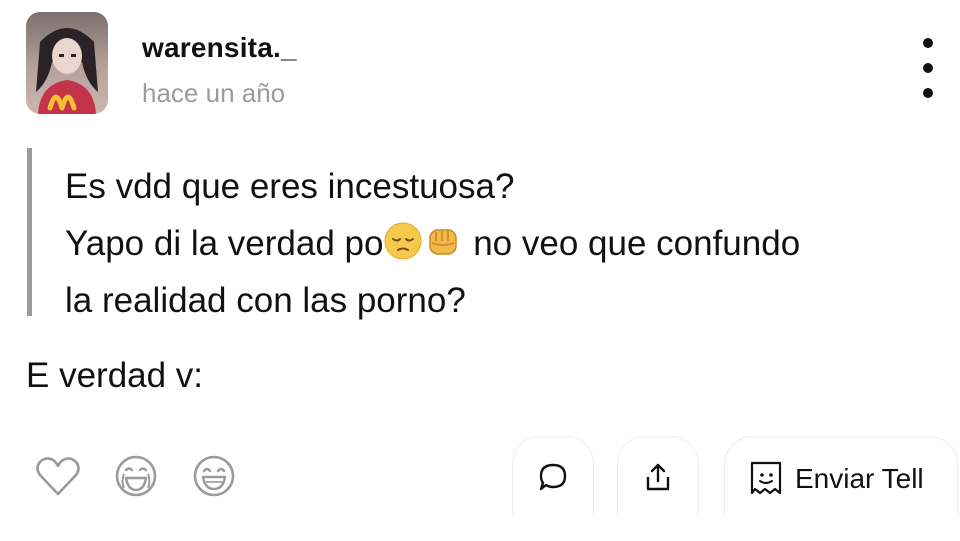  I want to click on post-timestamp: hace un año, so click(214, 93).